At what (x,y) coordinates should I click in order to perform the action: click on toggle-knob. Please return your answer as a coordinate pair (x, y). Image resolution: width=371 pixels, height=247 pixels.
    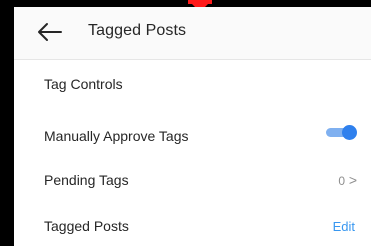
    Looking at the image, I should click on (349, 132).